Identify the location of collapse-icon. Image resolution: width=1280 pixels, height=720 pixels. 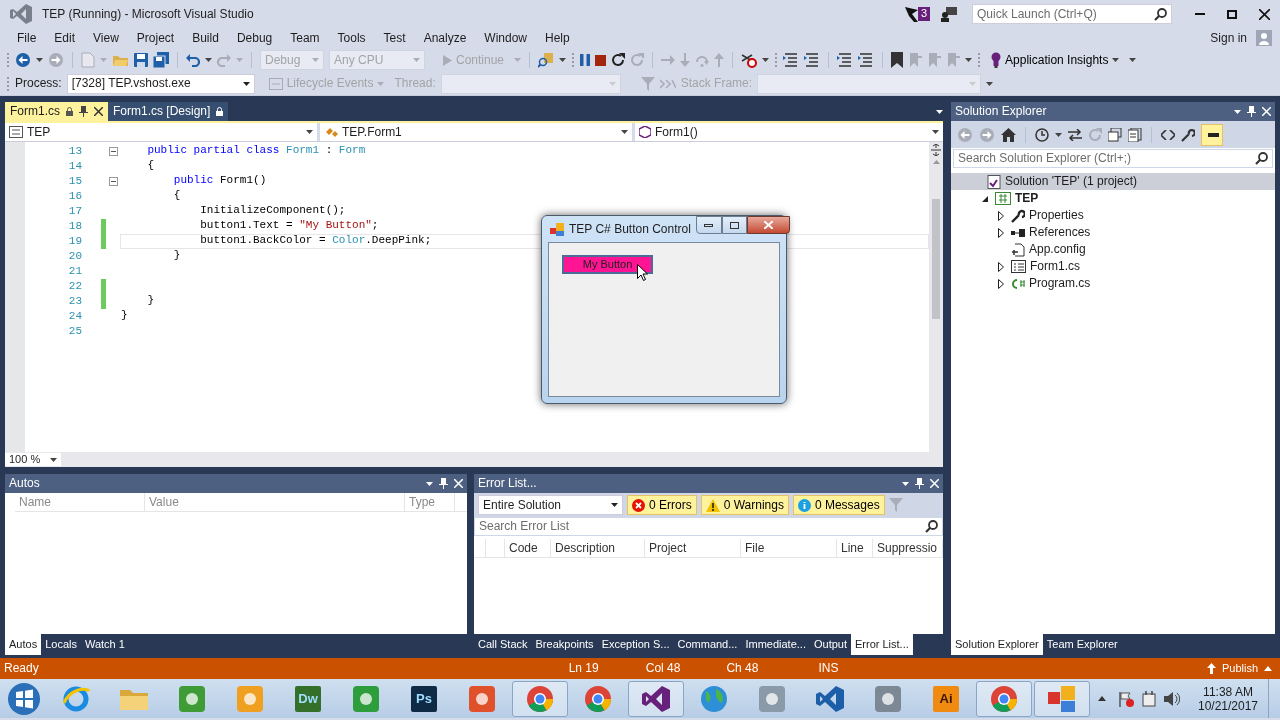
(113, 181).